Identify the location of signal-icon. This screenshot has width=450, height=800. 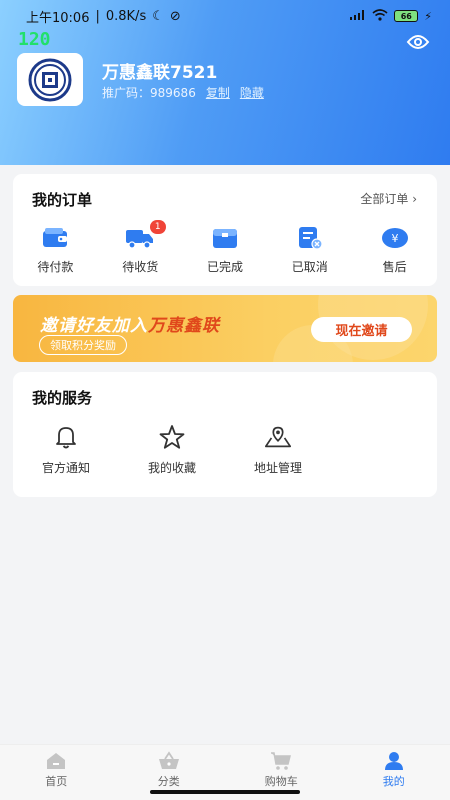
(358, 16).